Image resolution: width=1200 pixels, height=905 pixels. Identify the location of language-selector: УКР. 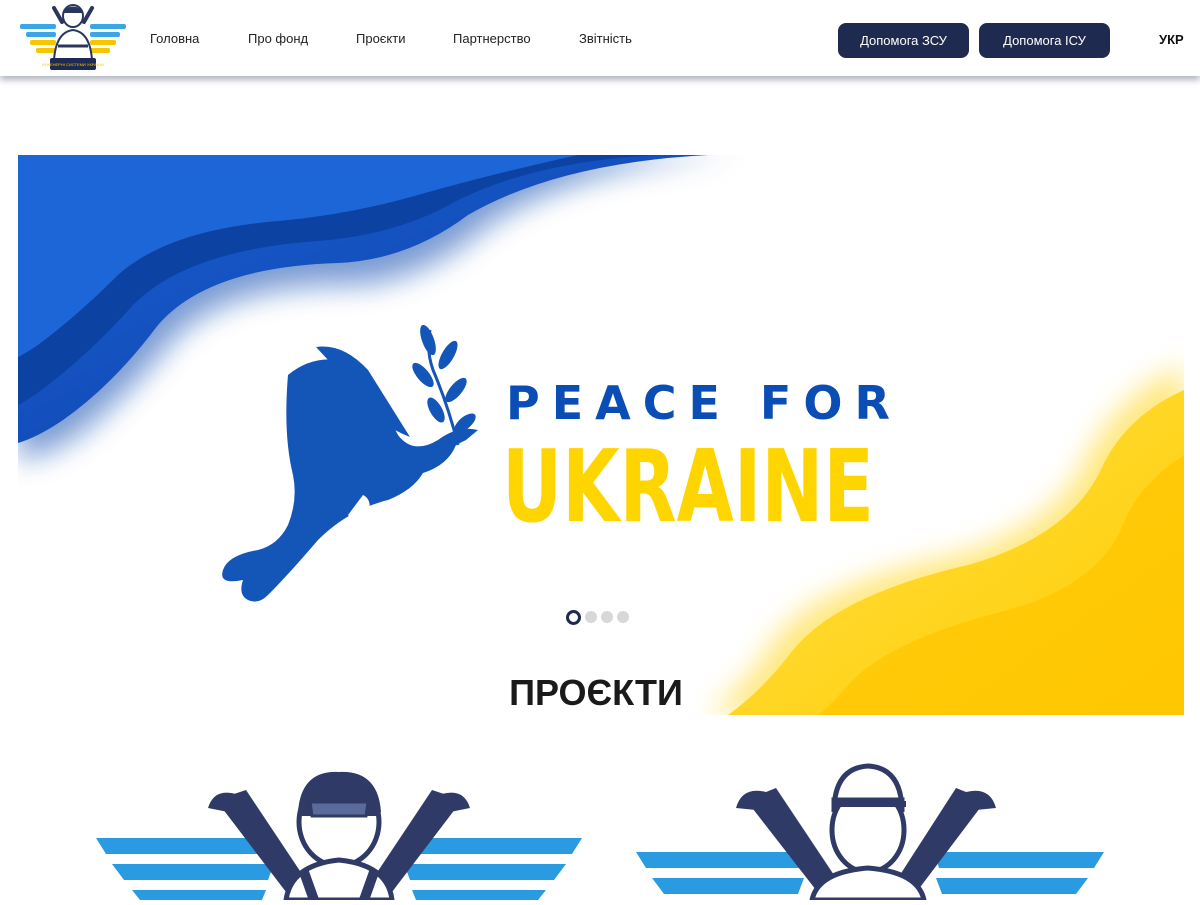
(1171, 39).